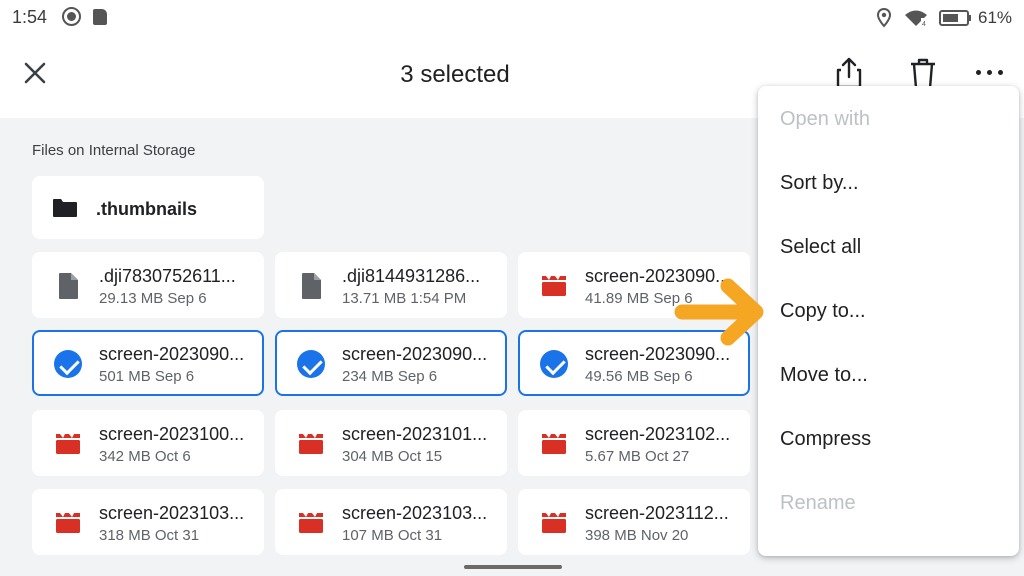  I want to click on file-meta: 342 MB Oct 6, so click(145, 456).